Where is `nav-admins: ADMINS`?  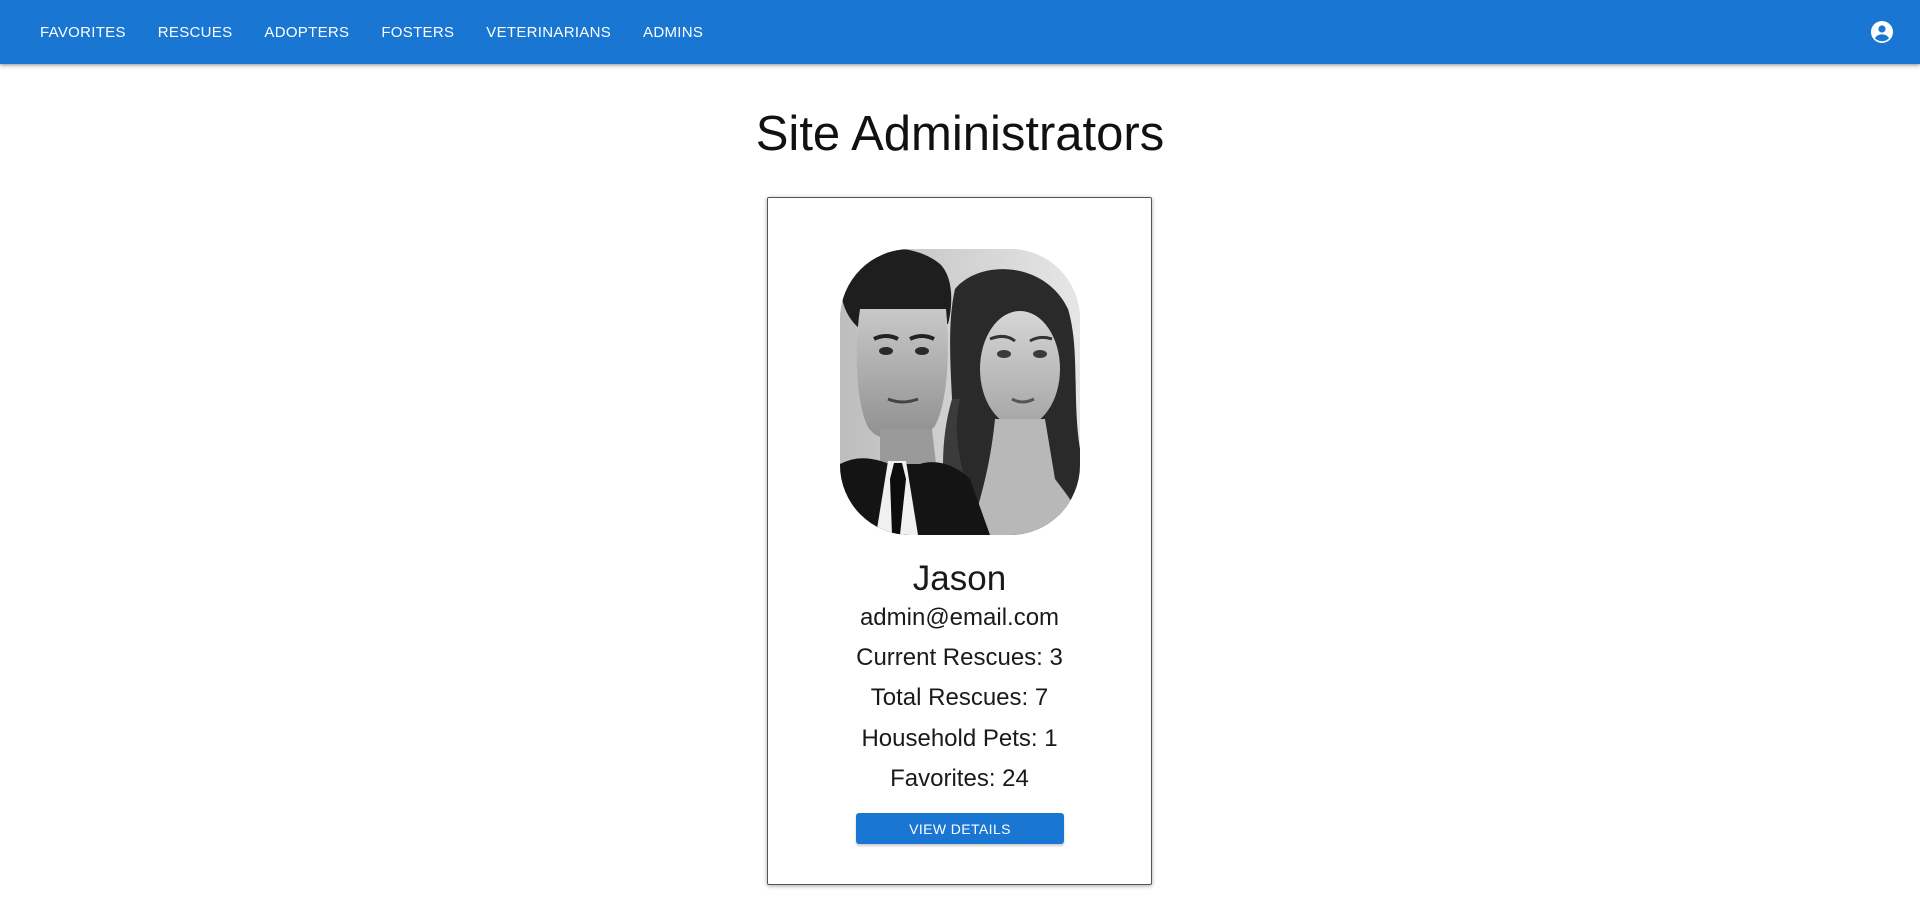 nav-admins: ADMINS is located at coordinates (673, 32).